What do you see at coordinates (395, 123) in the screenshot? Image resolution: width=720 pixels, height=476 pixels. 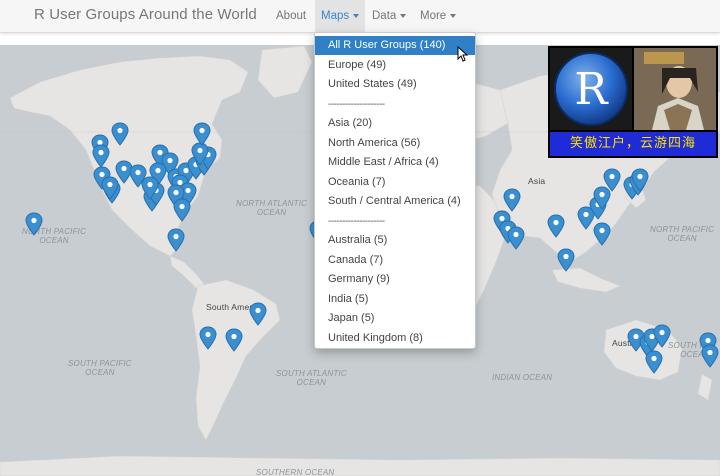 I see `menu-item: Asia (20)` at bounding box center [395, 123].